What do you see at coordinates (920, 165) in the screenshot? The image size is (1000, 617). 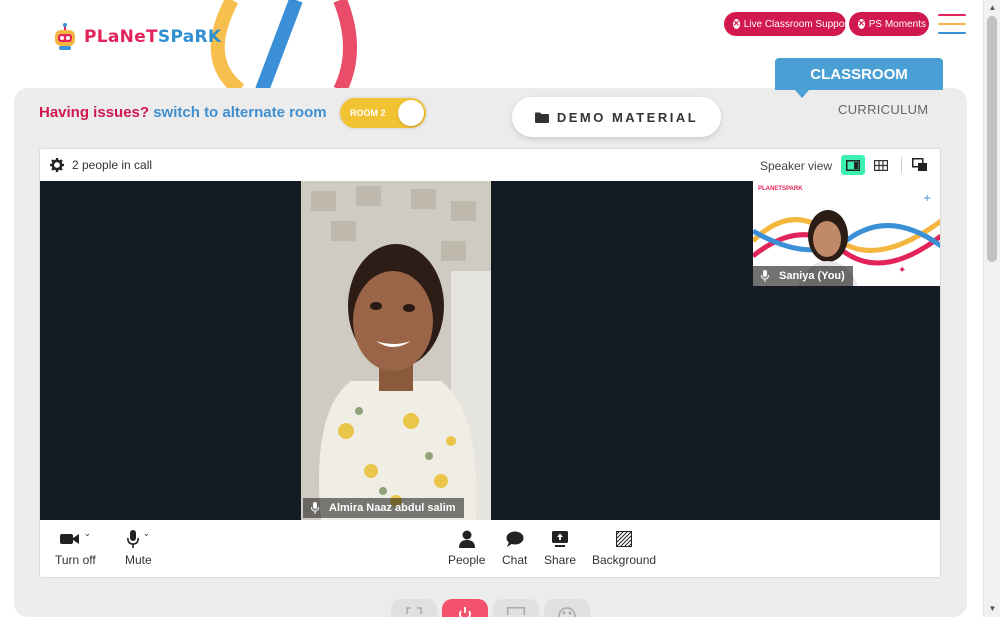 I see `picture-in-picture-icon` at bounding box center [920, 165].